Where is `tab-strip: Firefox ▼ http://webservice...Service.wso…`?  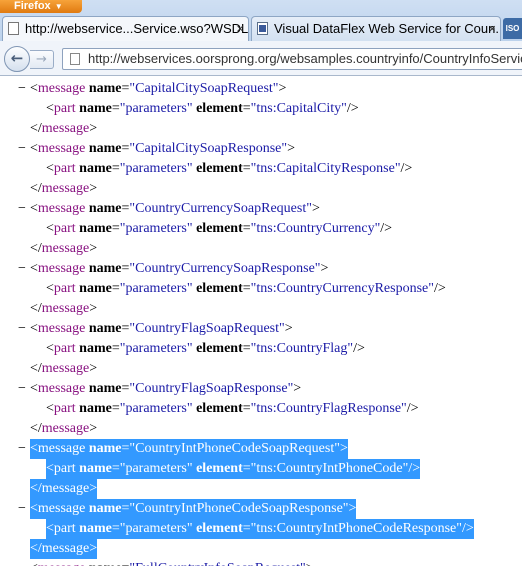 tab-strip: Firefox ▼ http://webservice...Service.wso… is located at coordinates (261, 20).